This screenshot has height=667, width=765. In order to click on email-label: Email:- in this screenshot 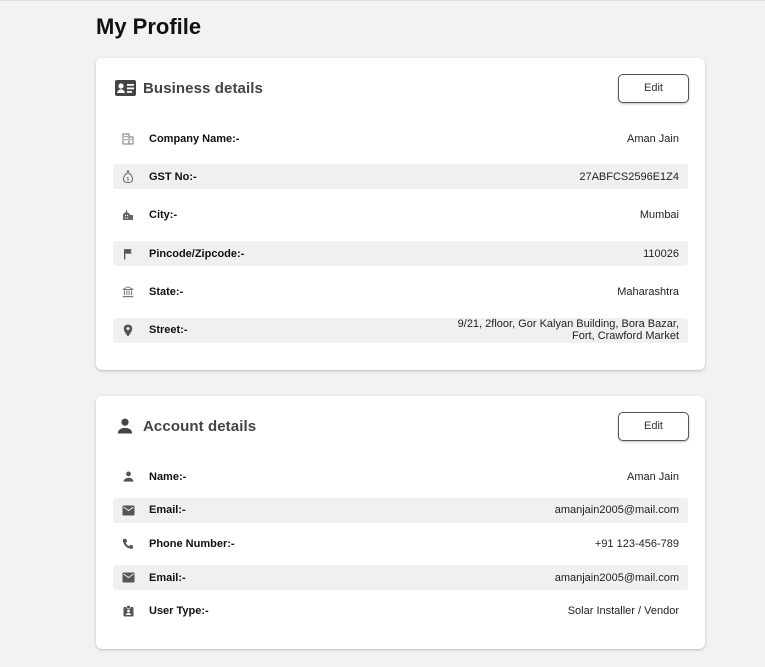, I will do `click(167, 510)`.